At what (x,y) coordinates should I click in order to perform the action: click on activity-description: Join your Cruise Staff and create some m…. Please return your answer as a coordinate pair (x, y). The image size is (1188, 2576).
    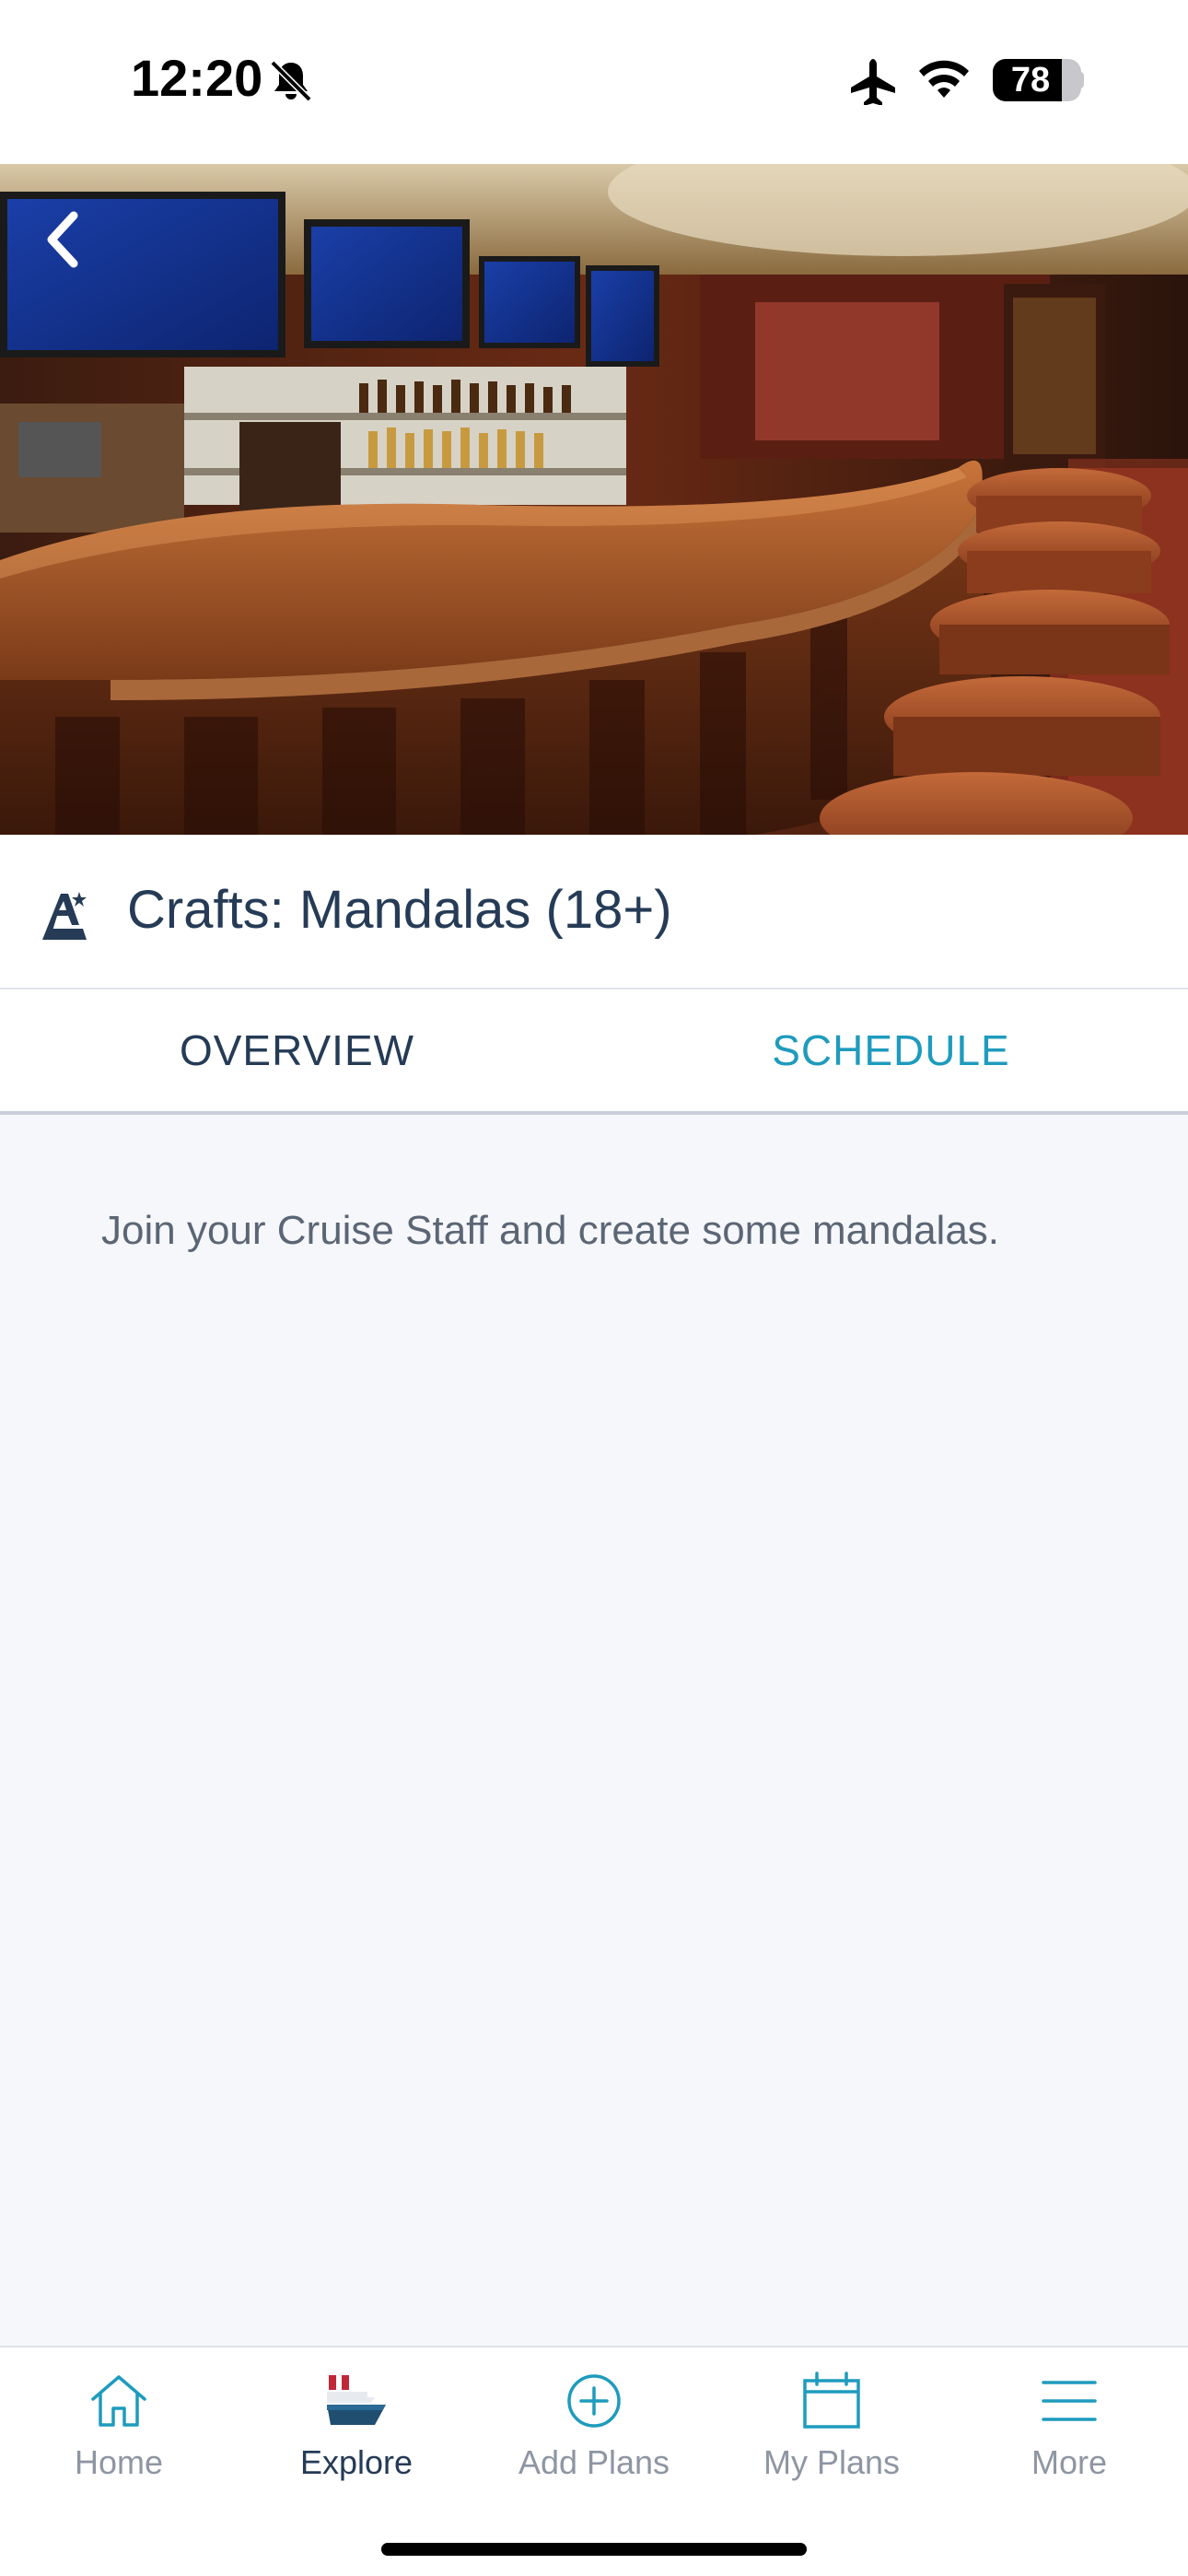
    Looking at the image, I should click on (550, 1230).